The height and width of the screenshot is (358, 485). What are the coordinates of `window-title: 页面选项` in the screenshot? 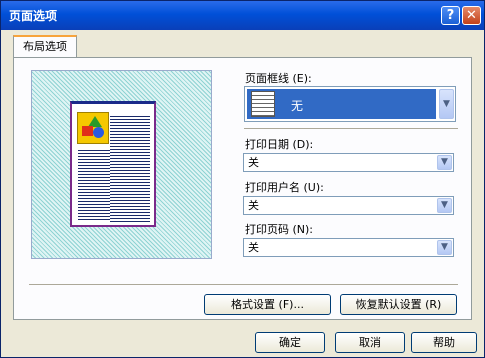 It's located at (33, 16).